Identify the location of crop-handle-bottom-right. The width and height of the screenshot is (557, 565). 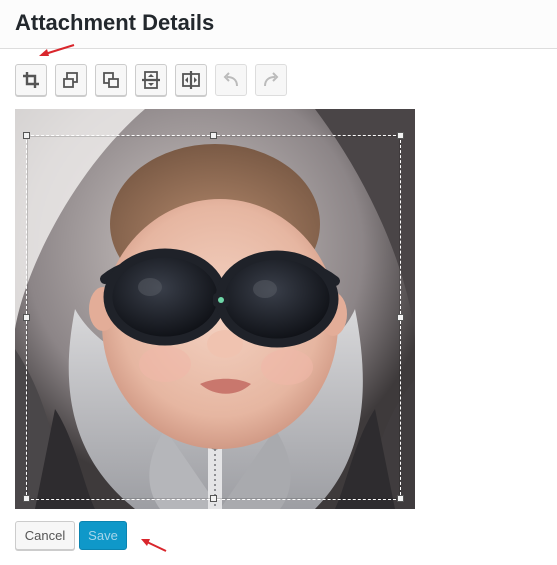
(400, 498).